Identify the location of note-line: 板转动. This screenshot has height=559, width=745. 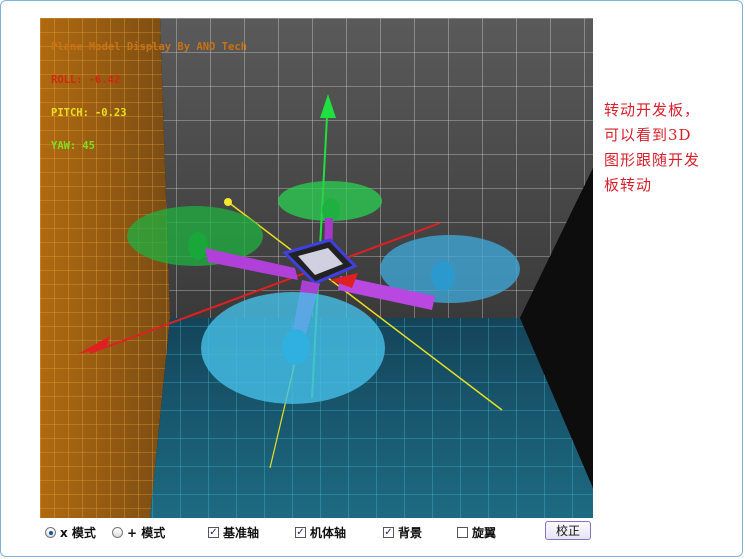
(628, 185).